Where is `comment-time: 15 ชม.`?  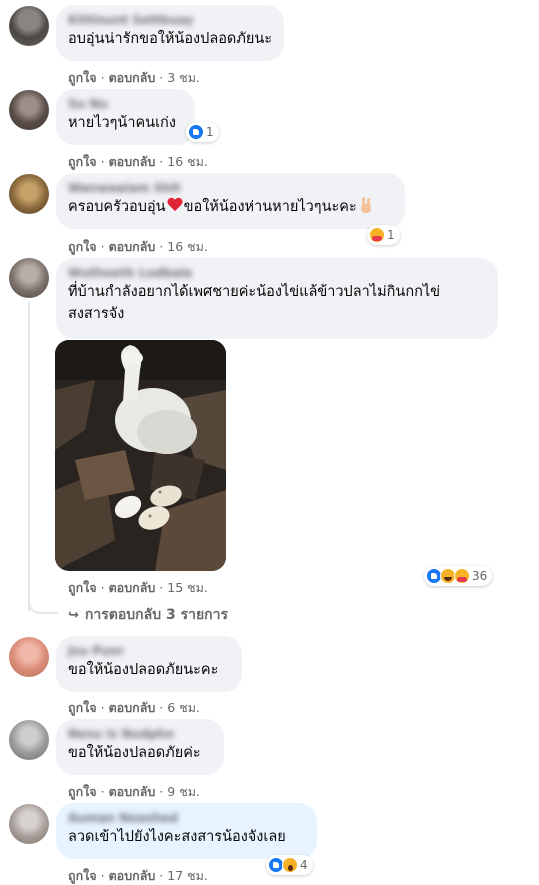 comment-time: 15 ชม. is located at coordinates (187, 587).